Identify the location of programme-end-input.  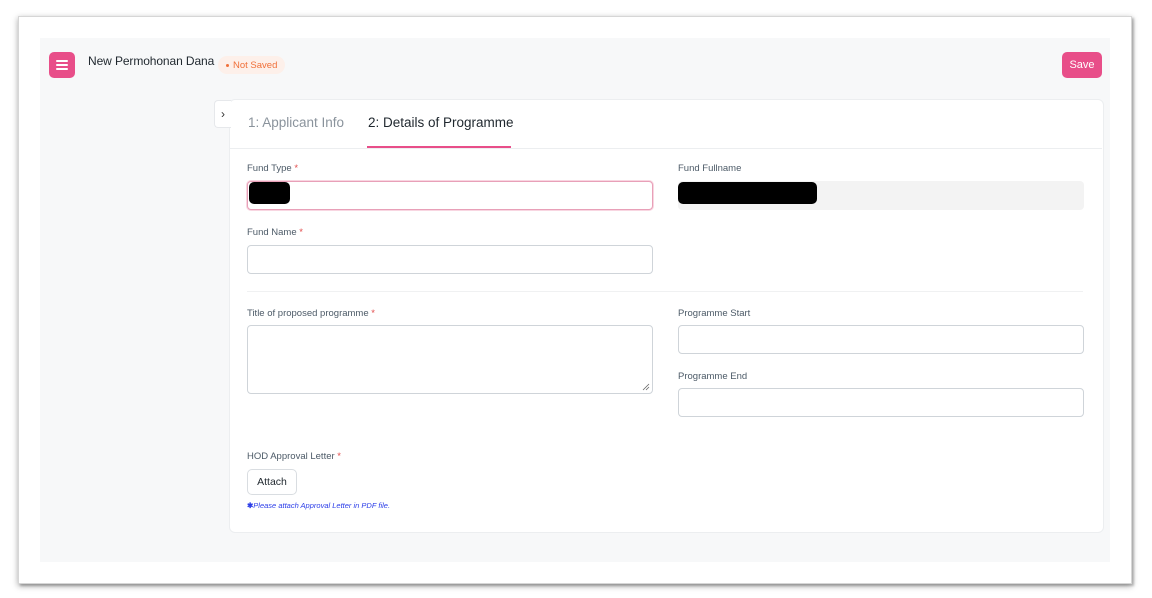
(881, 402).